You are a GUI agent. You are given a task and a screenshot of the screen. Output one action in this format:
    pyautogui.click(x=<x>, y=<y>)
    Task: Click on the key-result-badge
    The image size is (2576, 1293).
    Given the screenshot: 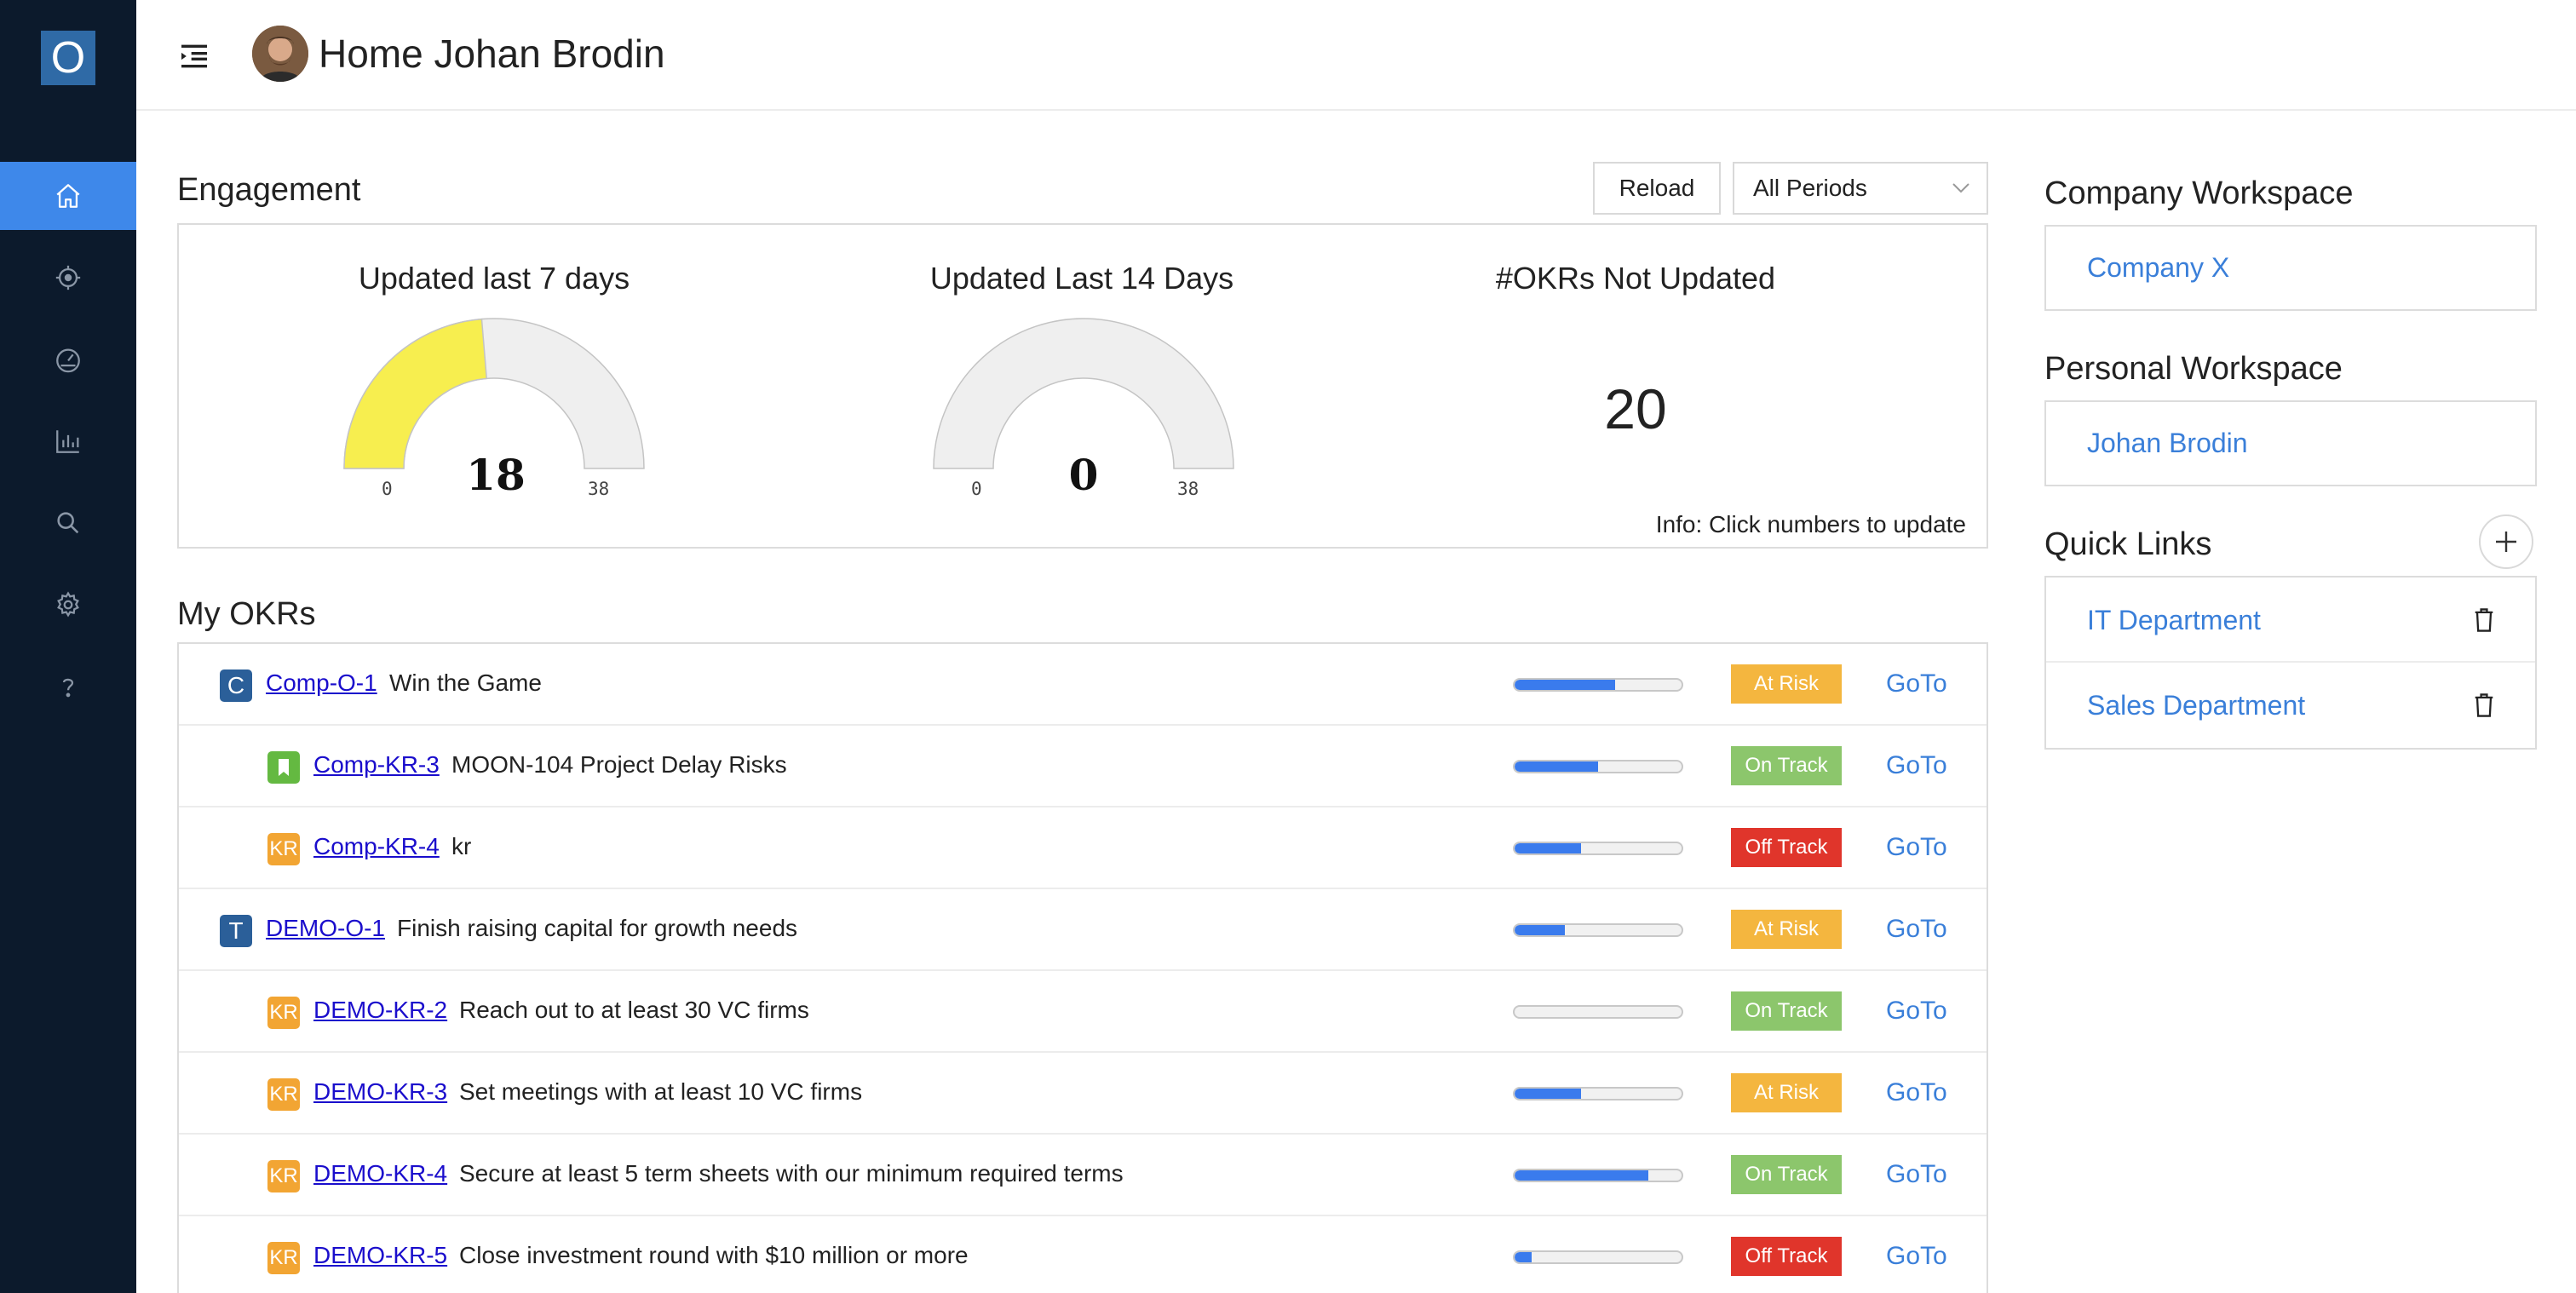 What is the action you would take?
    pyautogui.click(x=284, y=767)
    